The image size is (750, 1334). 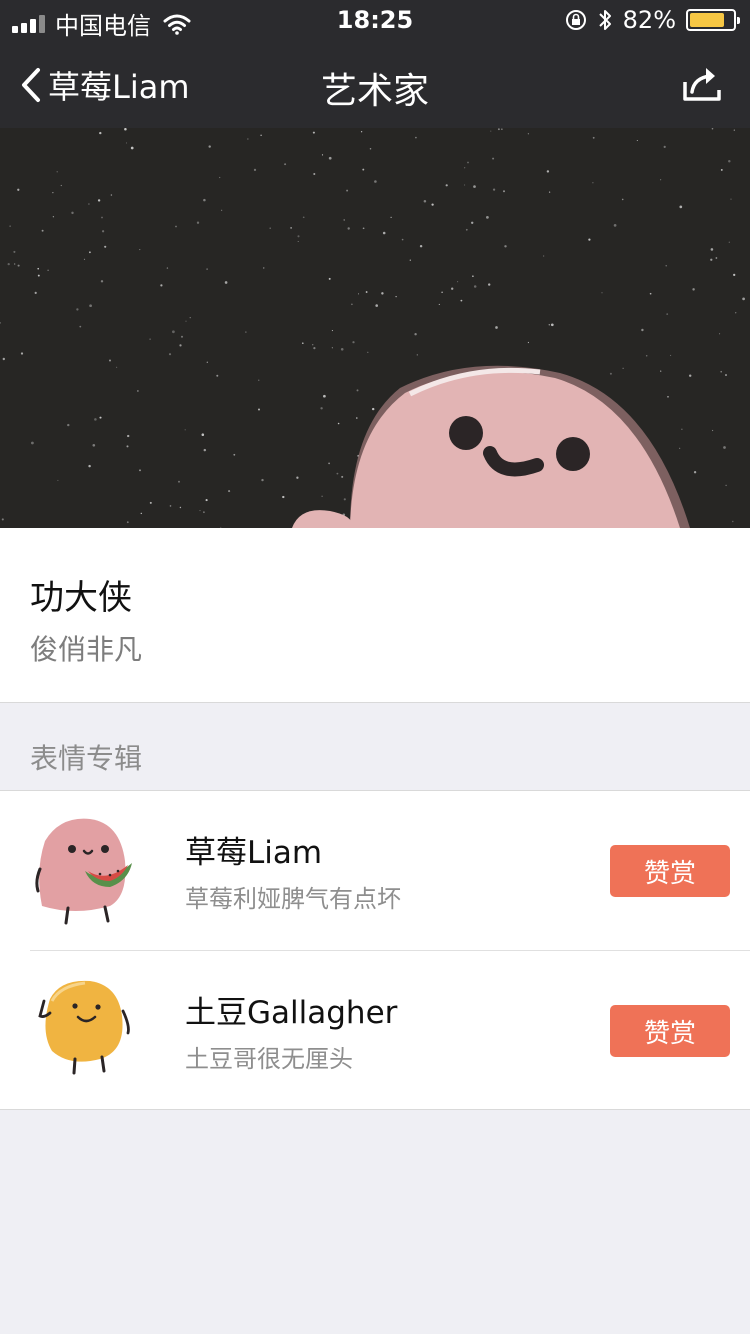 I want to click on bluetooth-icon, so click(x=604, y=20).